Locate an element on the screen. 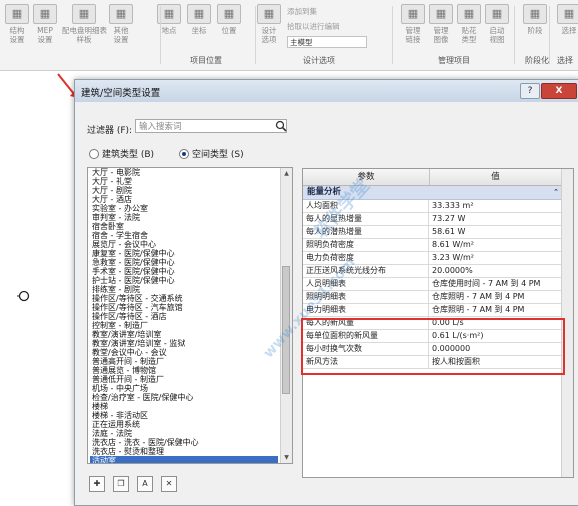 This screenshot has height=506, width=578. space-type-item: 普通高开间 - 制造厂 is located at coordinates (184, 361).